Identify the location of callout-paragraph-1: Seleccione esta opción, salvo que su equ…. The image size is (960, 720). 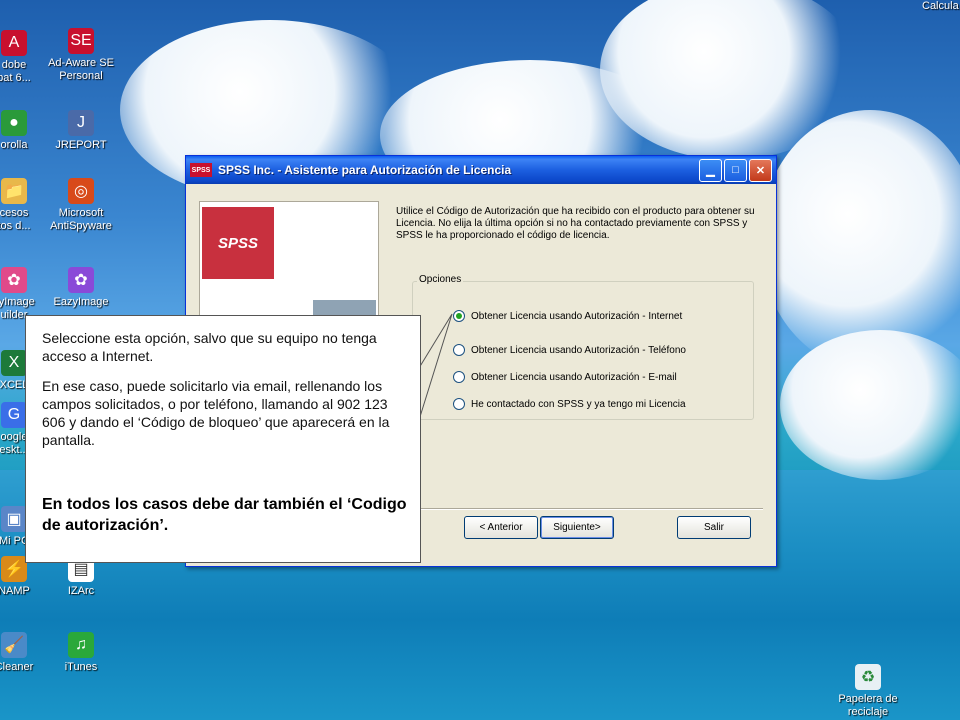
(209, 347).